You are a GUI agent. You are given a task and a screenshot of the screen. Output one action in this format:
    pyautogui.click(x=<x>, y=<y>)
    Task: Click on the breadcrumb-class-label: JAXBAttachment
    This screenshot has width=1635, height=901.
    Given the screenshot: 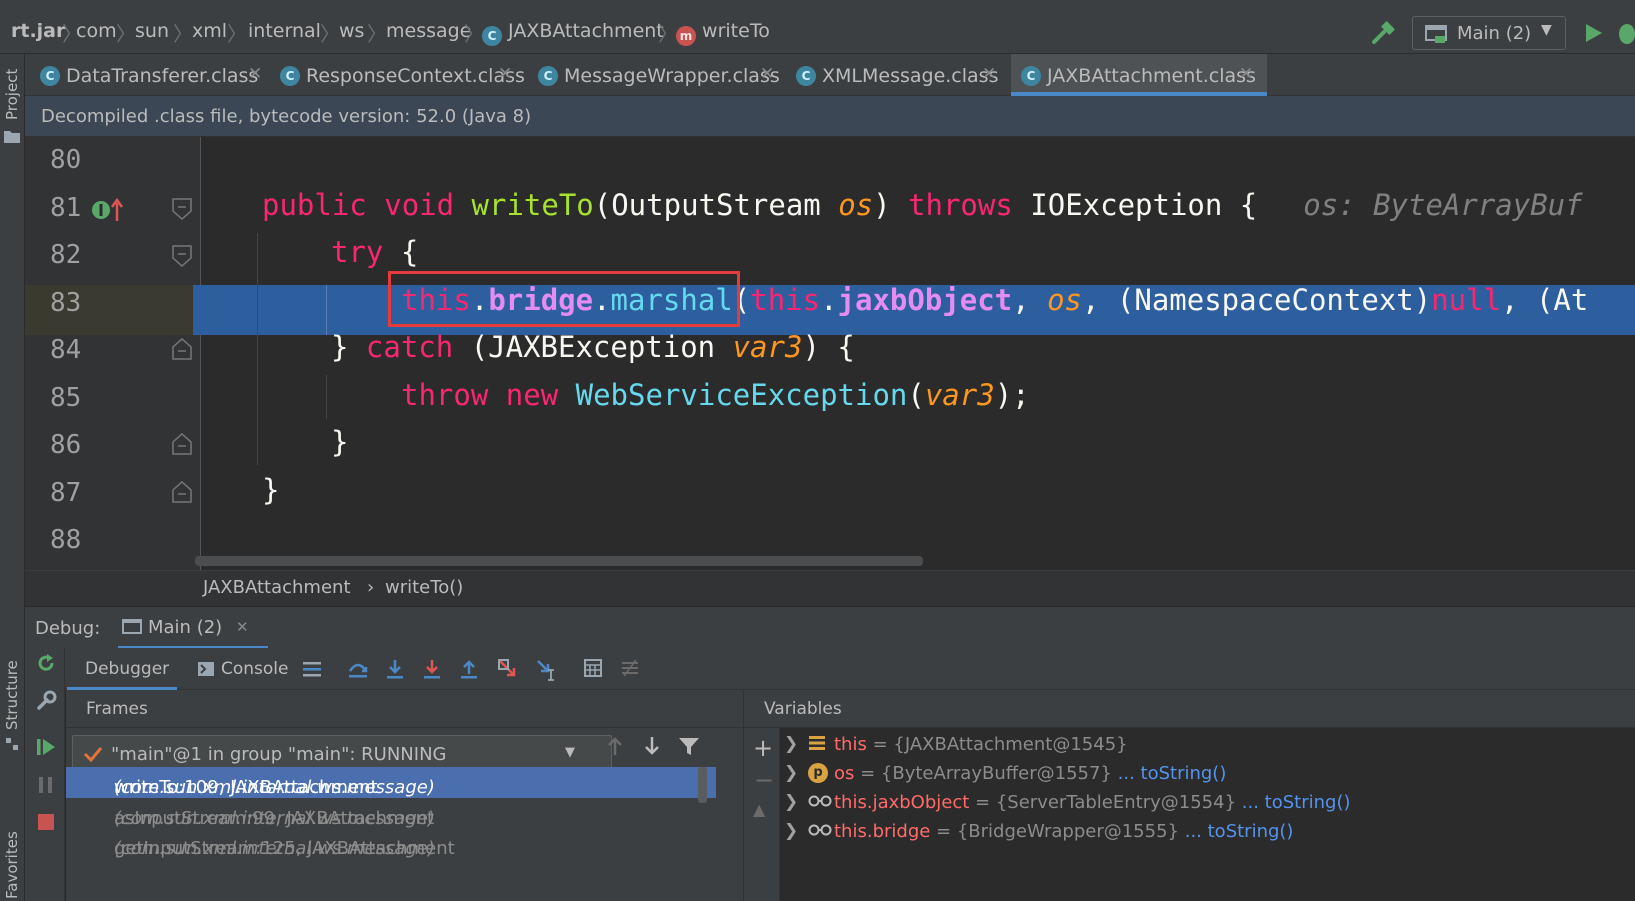 What is the action you would take?
    pyautogui.click(x=586, y=31)
    